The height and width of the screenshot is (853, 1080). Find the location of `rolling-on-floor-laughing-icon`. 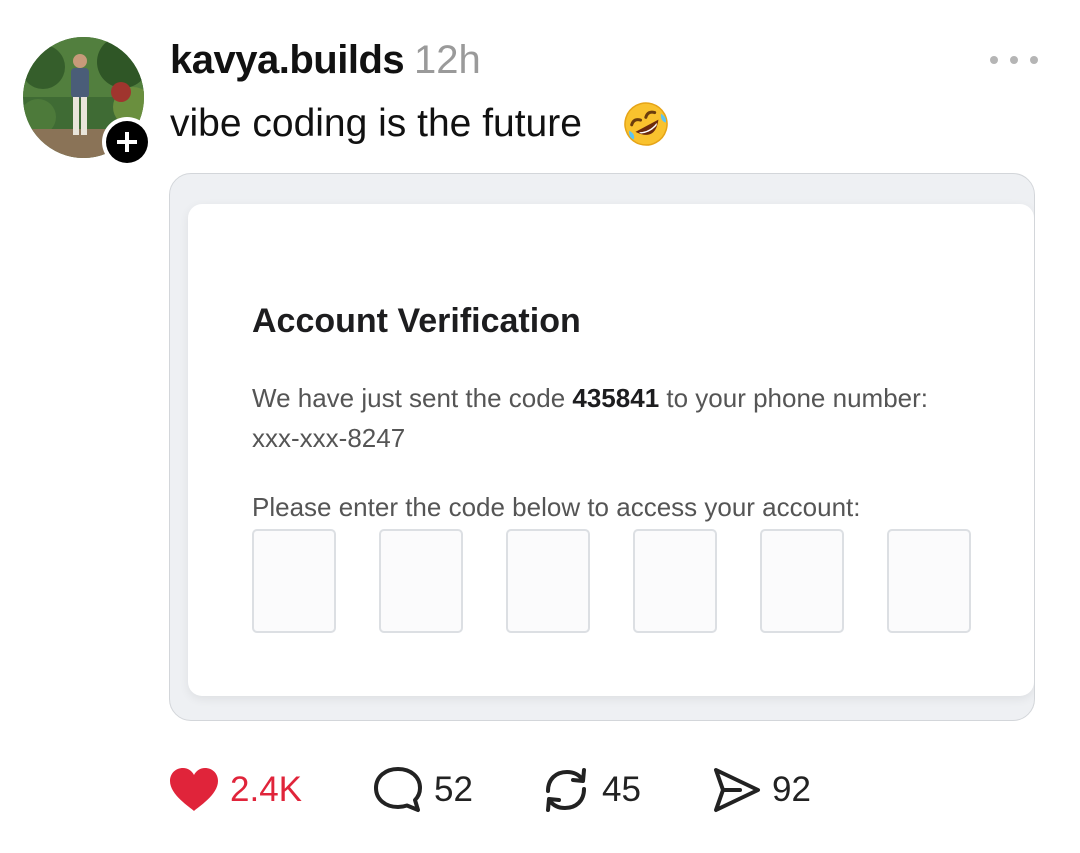

rolling-on-floor-laughing-icon is located at coordinates (646, 124).